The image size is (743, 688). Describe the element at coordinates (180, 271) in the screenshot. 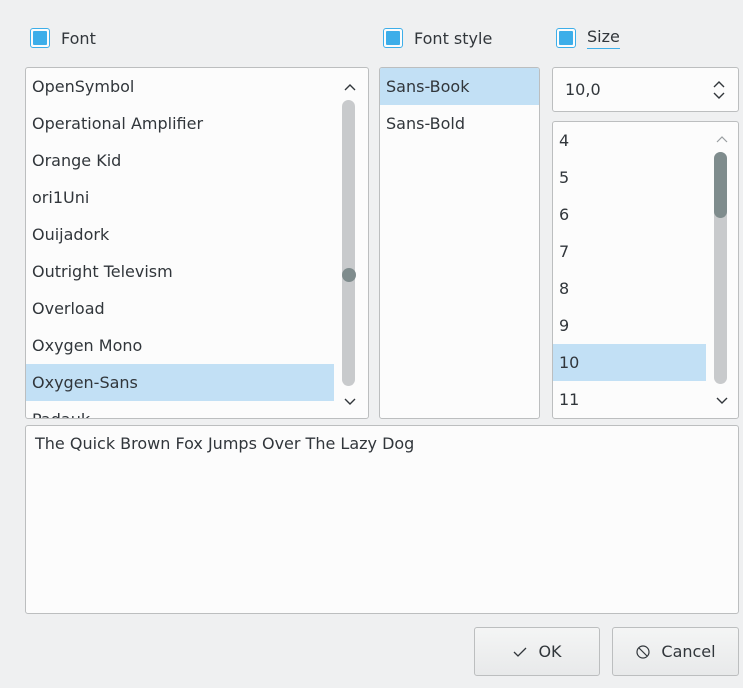

I see `list-item: Outright Televism` at that location.